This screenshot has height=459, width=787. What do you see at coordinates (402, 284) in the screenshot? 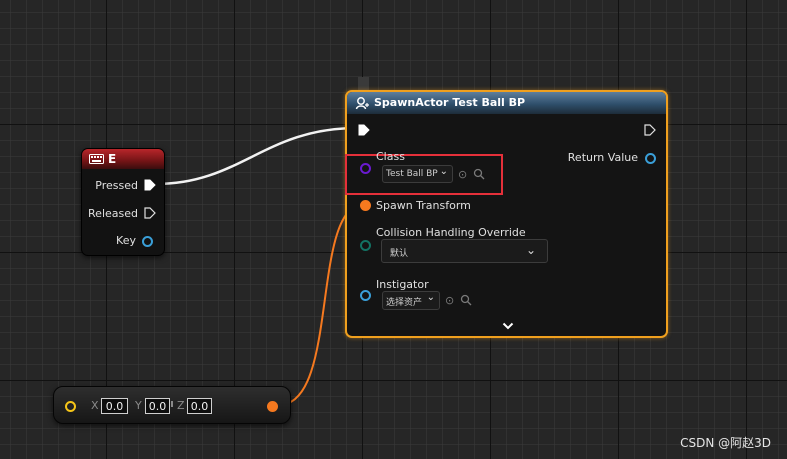
I see `instigator-label: Instigator` at bounding box center [402, 284].